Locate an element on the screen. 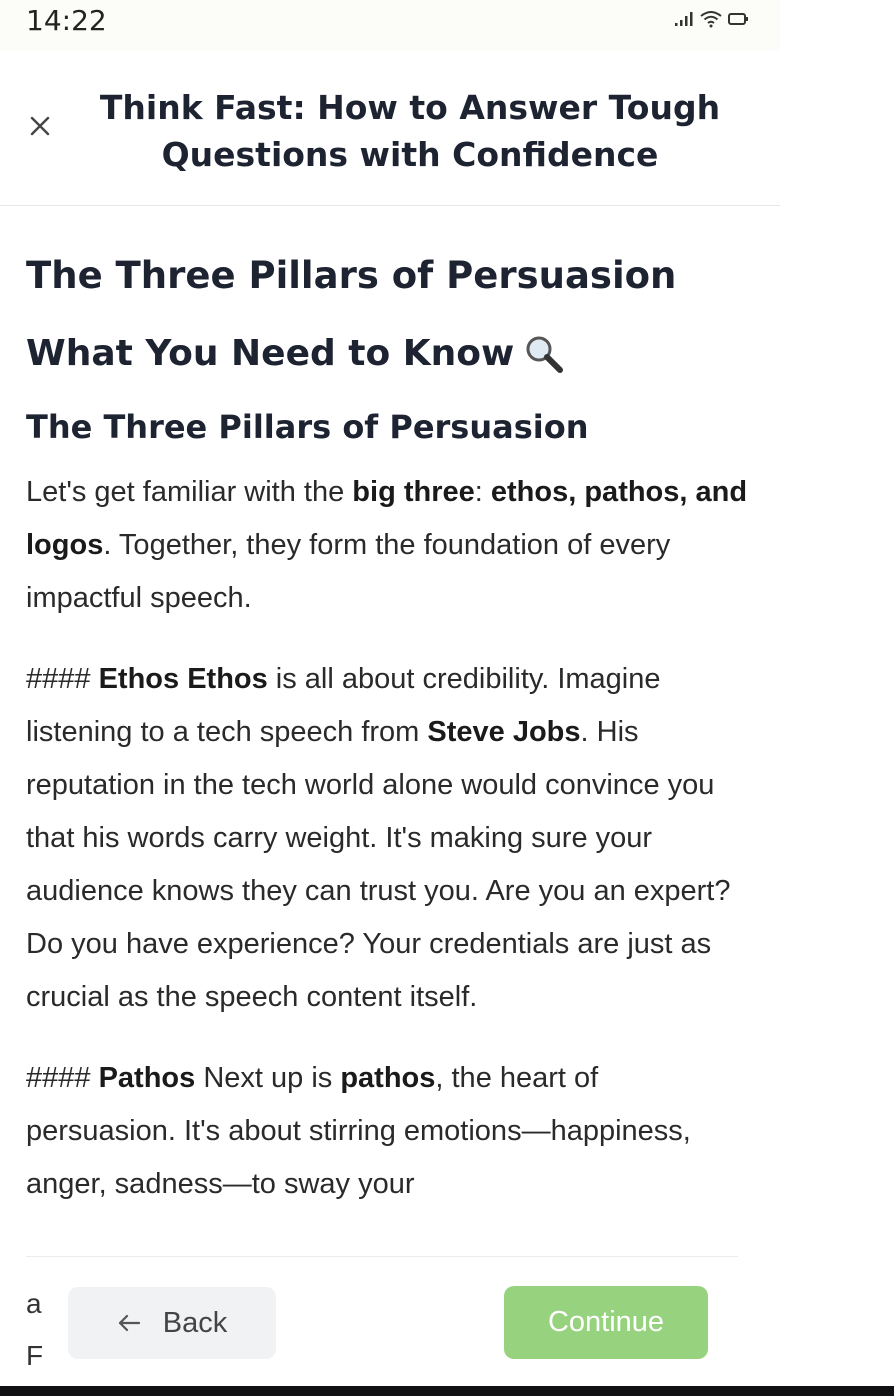 The width and height of the screenshot is (894, 1396). system-navigation-bar is located at coordinates (447, 1391).